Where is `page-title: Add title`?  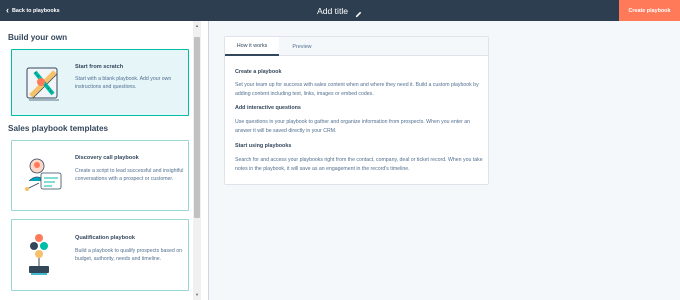
page-title: Add title is located at coordinates (332, 11).